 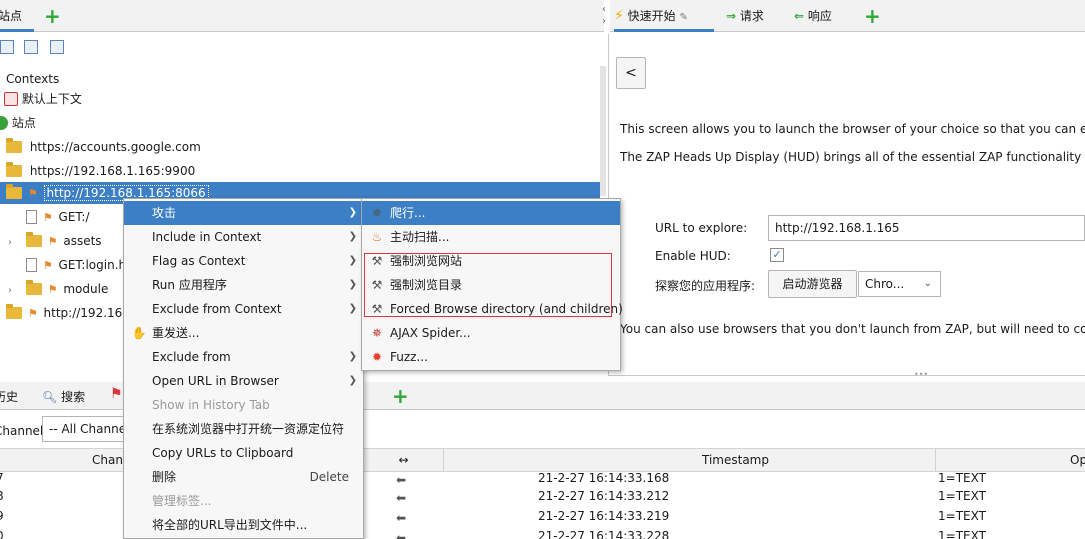 What do you see at coordinates (377, 213) in the screenshot?
I see `spider-icon: ✵` at bounding box center [377, 213].